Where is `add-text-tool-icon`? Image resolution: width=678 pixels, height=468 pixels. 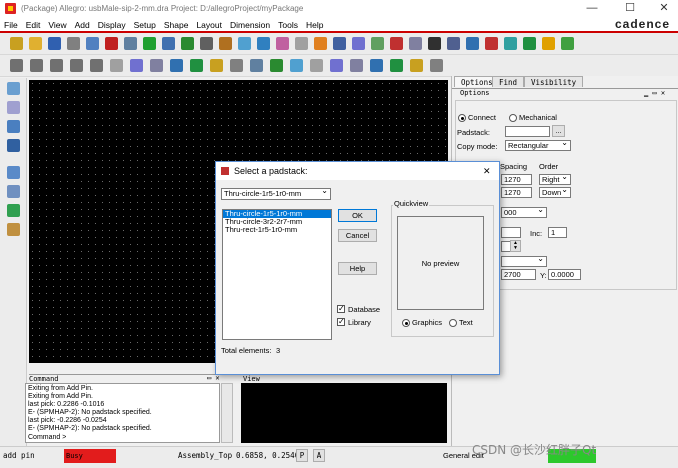 add-text-tool-icon is located at coordinates (13, 172).